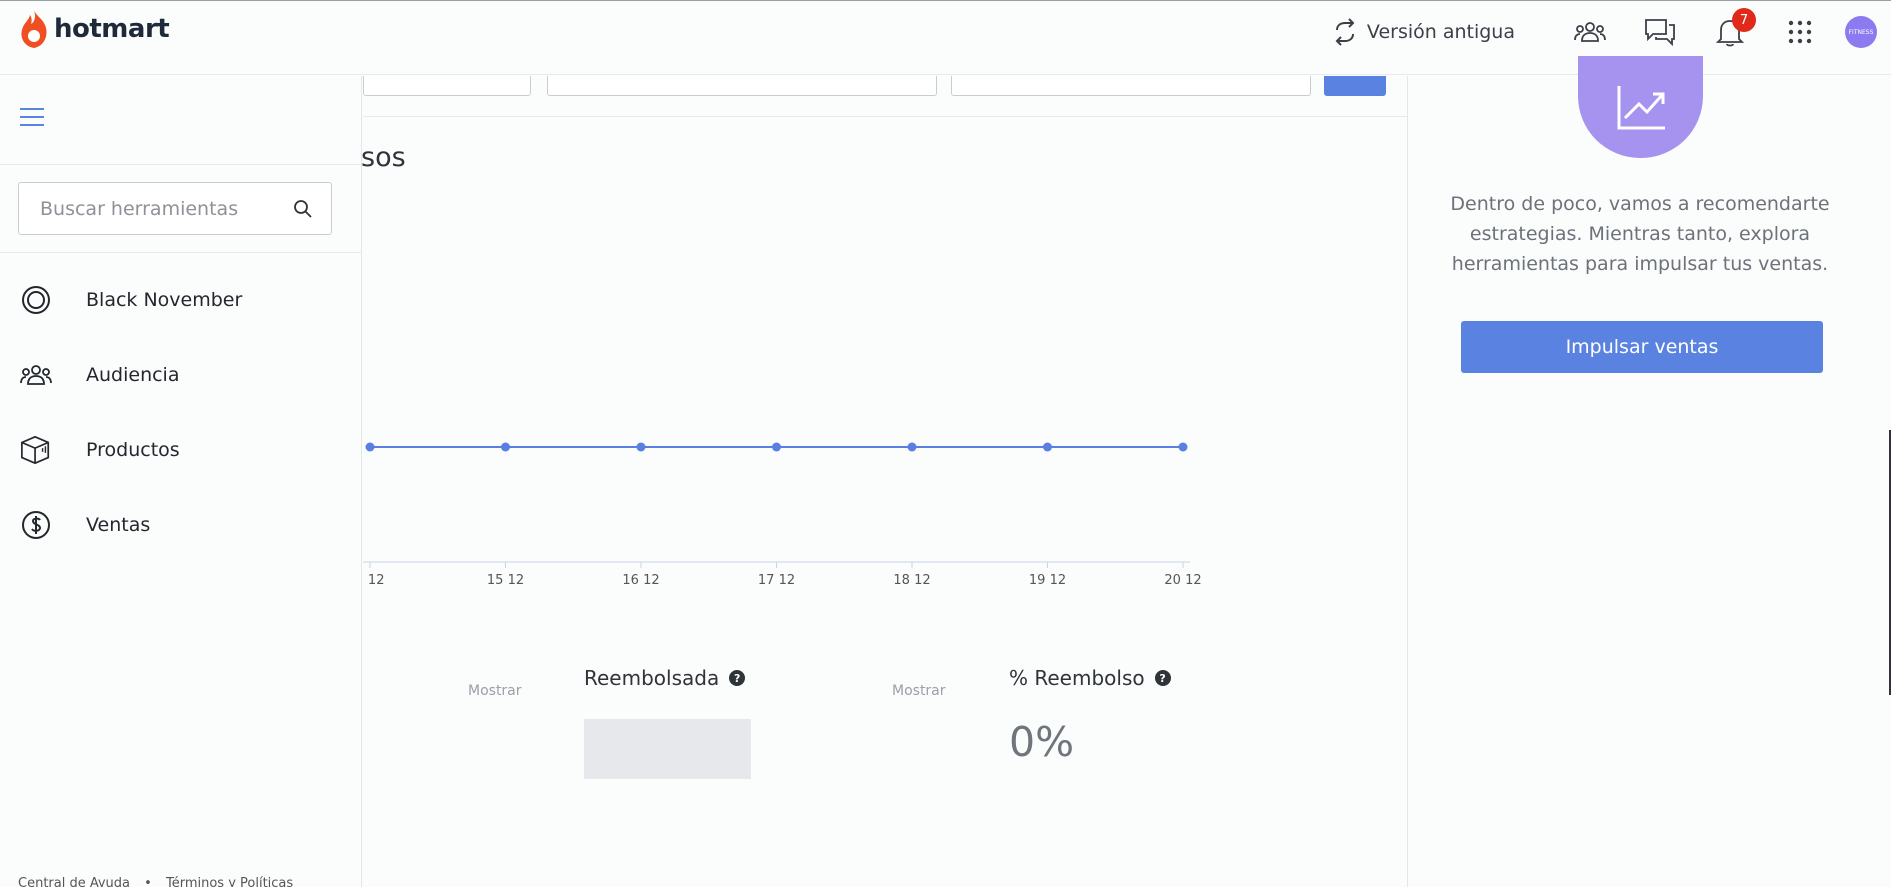 The image size is (1891, 887). What do you see at coordinates (34, 29) in the screenshot?
I see `flame-icon` at bounding box center [34, 29].